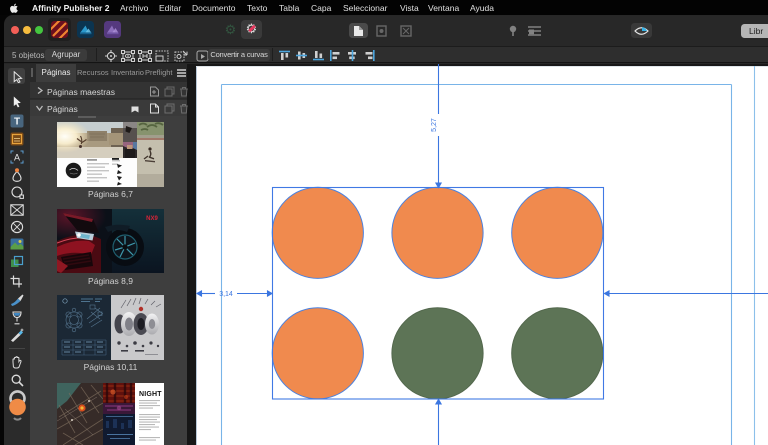  Describe the element at coordinates (152, 219) in the screenshot. I see `svg-text: NX9` at that location.